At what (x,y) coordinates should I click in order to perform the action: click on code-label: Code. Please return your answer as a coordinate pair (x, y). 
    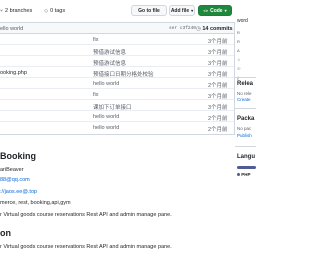
    Looking at the image, I should click on (216, 10).